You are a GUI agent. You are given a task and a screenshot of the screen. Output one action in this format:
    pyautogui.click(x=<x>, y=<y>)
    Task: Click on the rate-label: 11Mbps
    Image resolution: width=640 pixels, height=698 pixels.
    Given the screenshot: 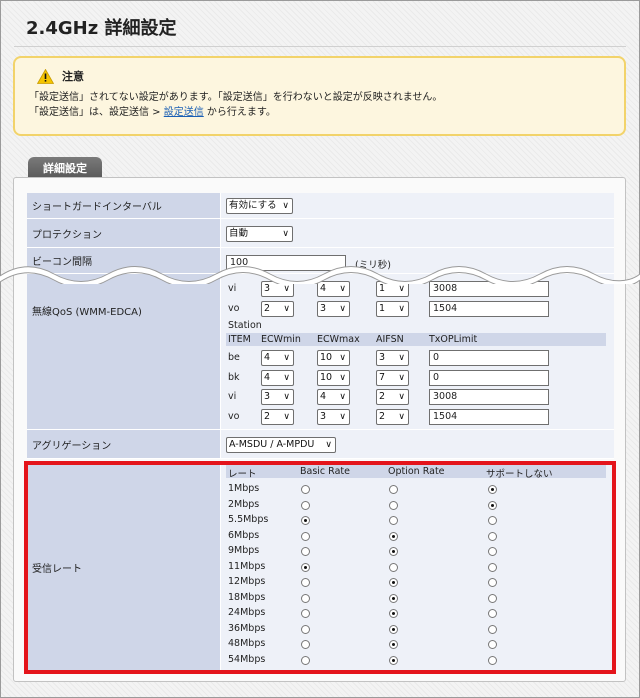 What is the action you would take?
    pyautogui.click(x=247, y=566)
    